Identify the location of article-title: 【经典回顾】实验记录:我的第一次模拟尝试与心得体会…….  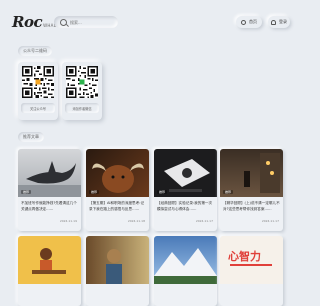
(185, 206).